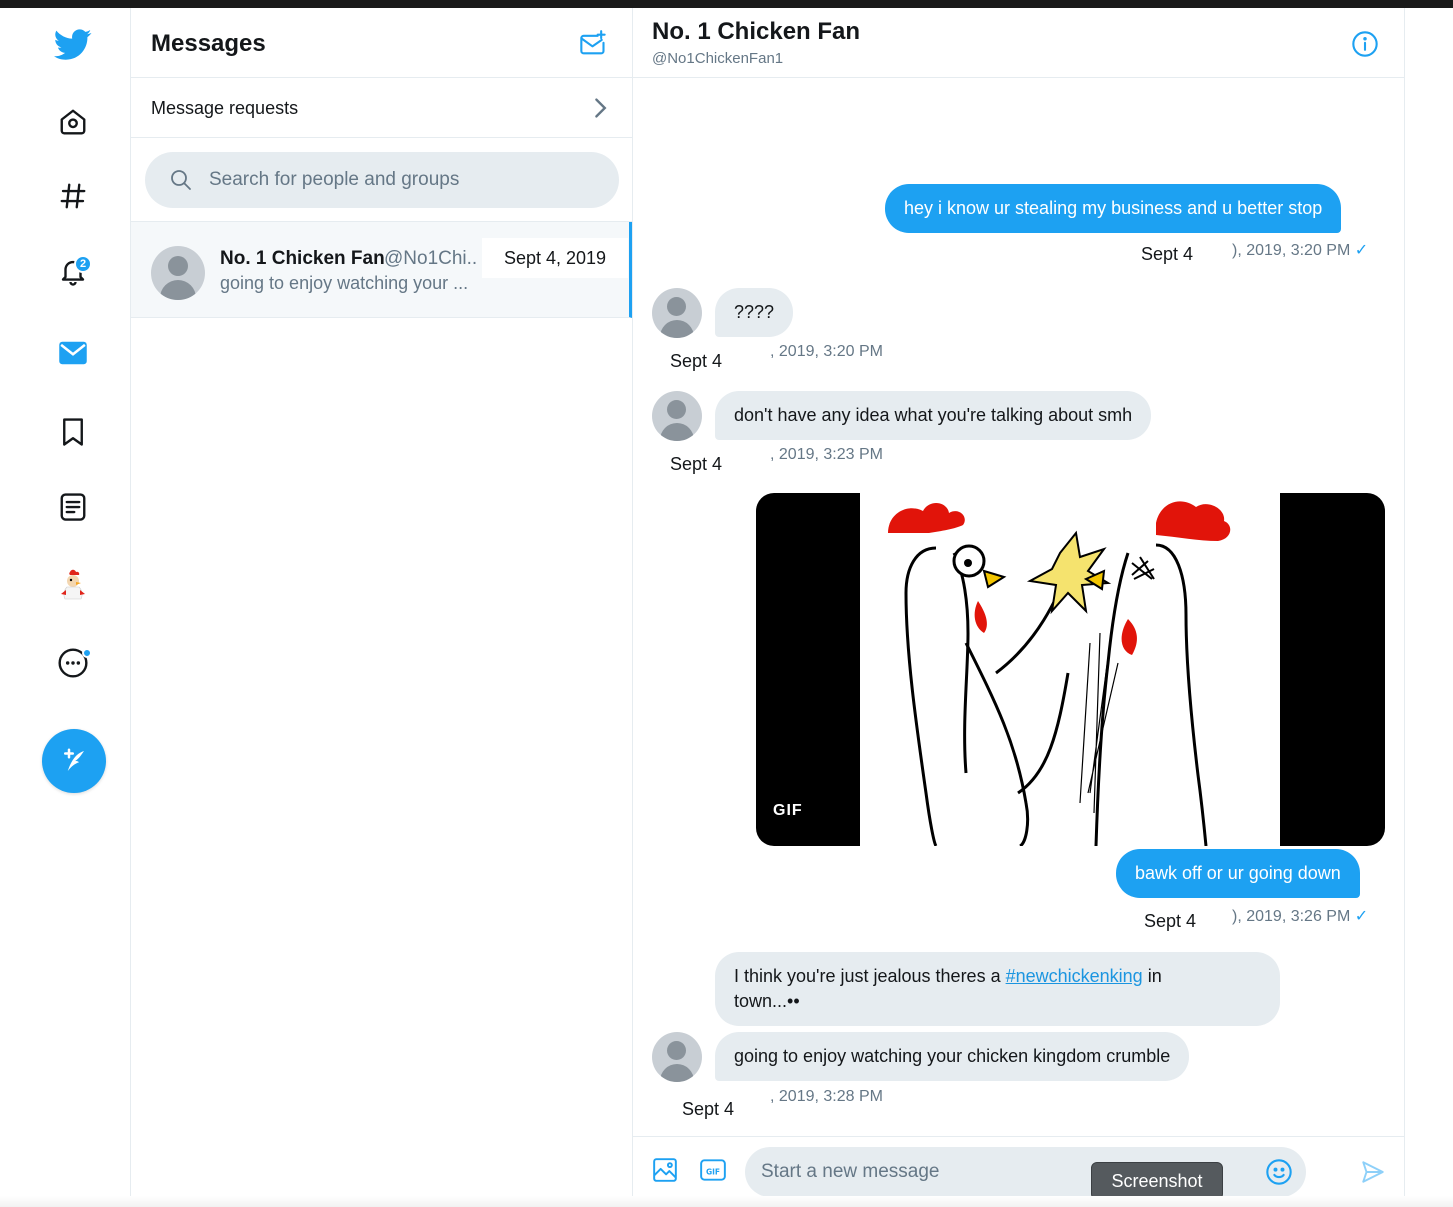 This screenshot has width=1453, height=1207. What do you see at coordinates (73, 585) in the screenshot?
I see `profile-chicken-avatar-icon` at bounding box center [73, 585].